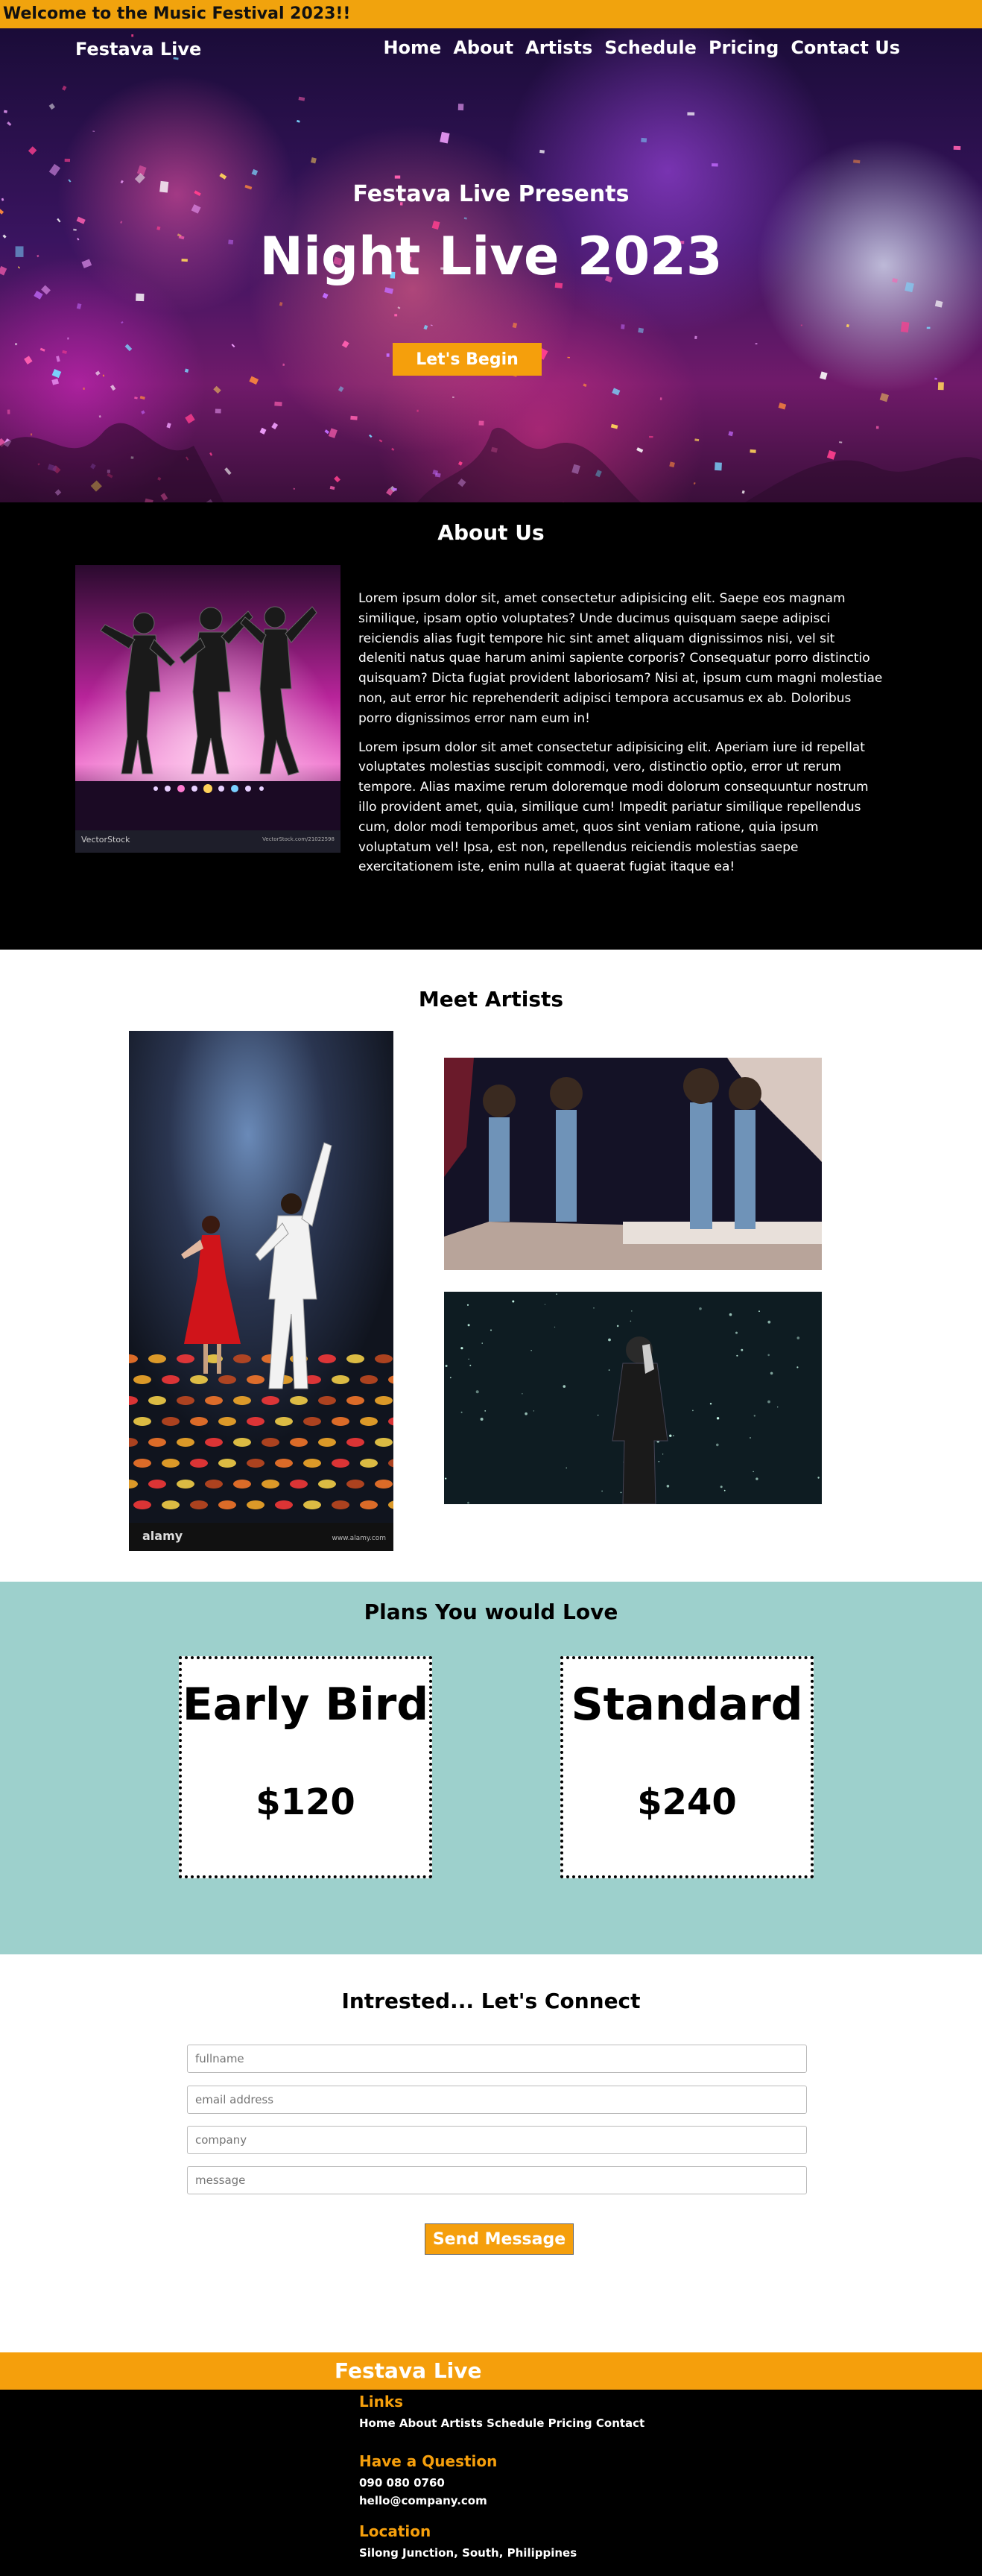 The width and height of the screenshot is (982, 2576). I want to click on plan-card-standard: Standard $240, so click(687, 1767).